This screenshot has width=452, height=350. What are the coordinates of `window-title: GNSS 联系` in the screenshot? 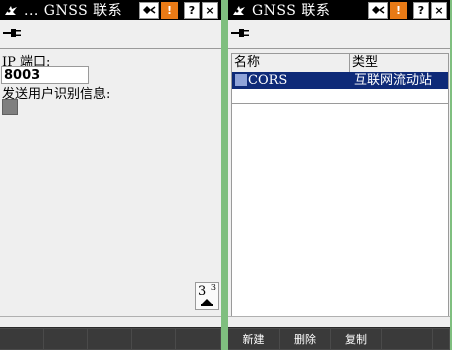 It's located at (291, 11).